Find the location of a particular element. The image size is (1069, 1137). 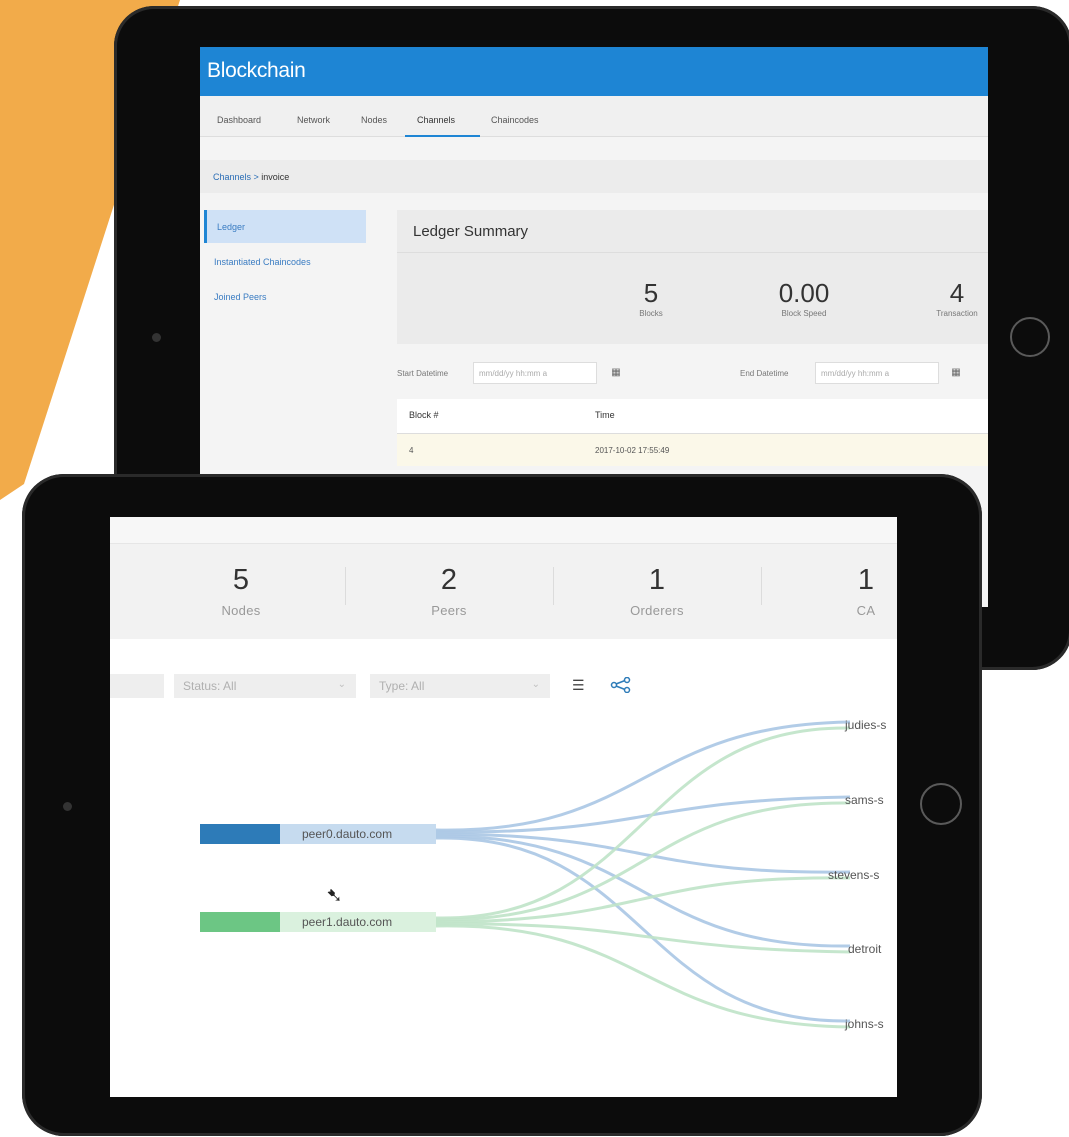

peer1-label: peer1.dauto.com is located at coordinates (347, 922).